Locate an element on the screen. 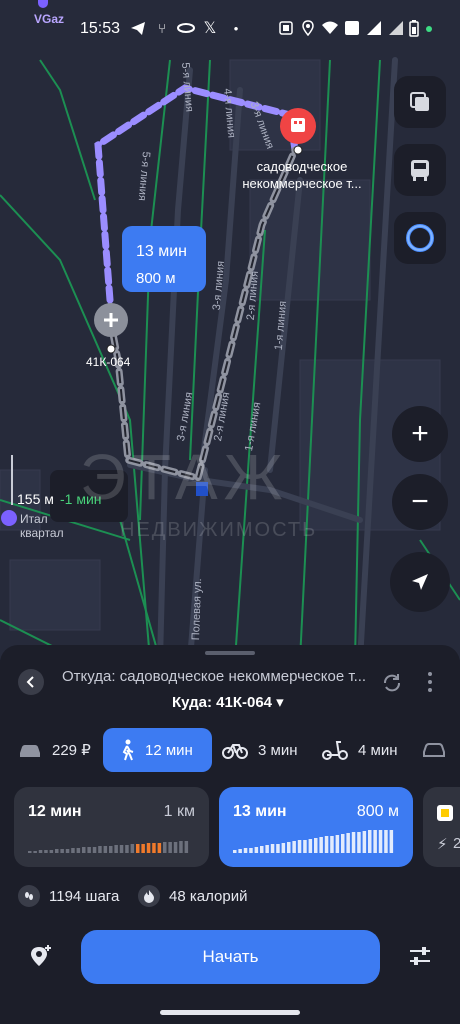 The width and height of the screenshot is (460, 1024). battery-icon is located at coordinates (414, 28).